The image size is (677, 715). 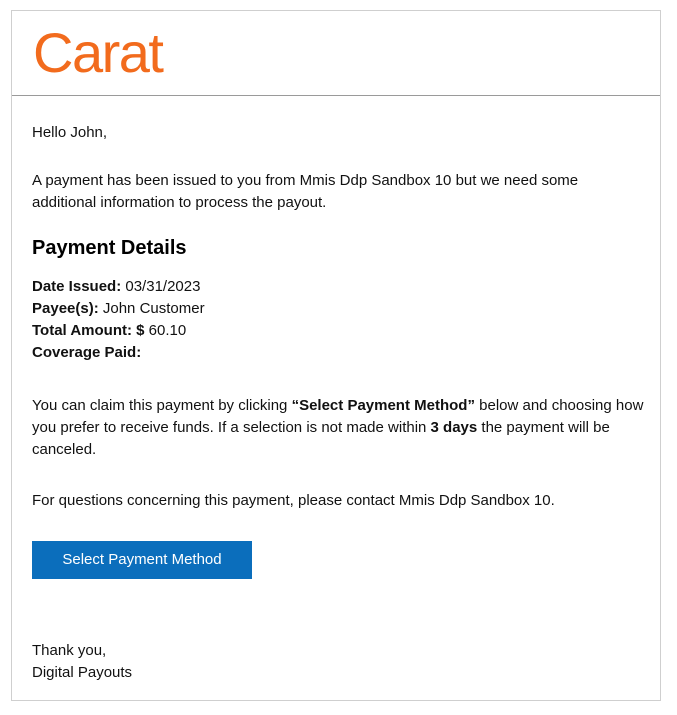 What do you see at coordinates (87, 352) in the screenshot?
I see `coverage-paid-label: Coverage Paid:` at bounding box center [87, 352].